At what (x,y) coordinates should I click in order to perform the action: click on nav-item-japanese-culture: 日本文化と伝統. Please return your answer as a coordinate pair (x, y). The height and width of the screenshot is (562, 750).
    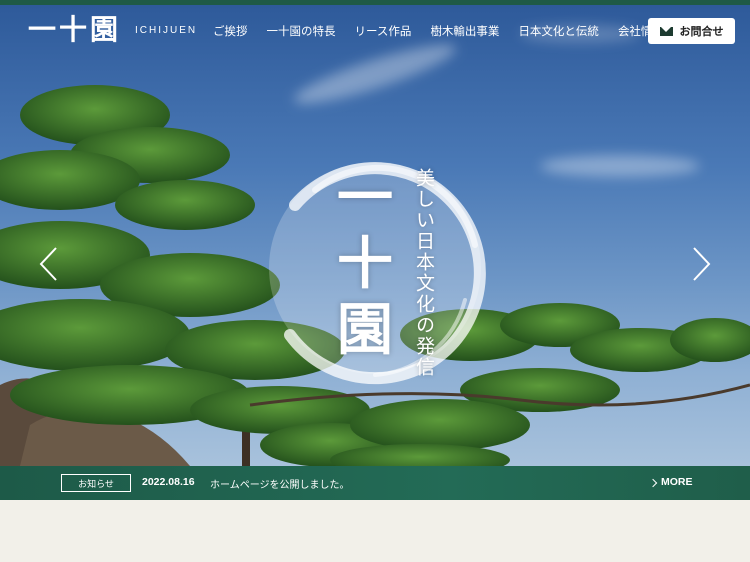
    Looking at the image, I should click on (558, 31).